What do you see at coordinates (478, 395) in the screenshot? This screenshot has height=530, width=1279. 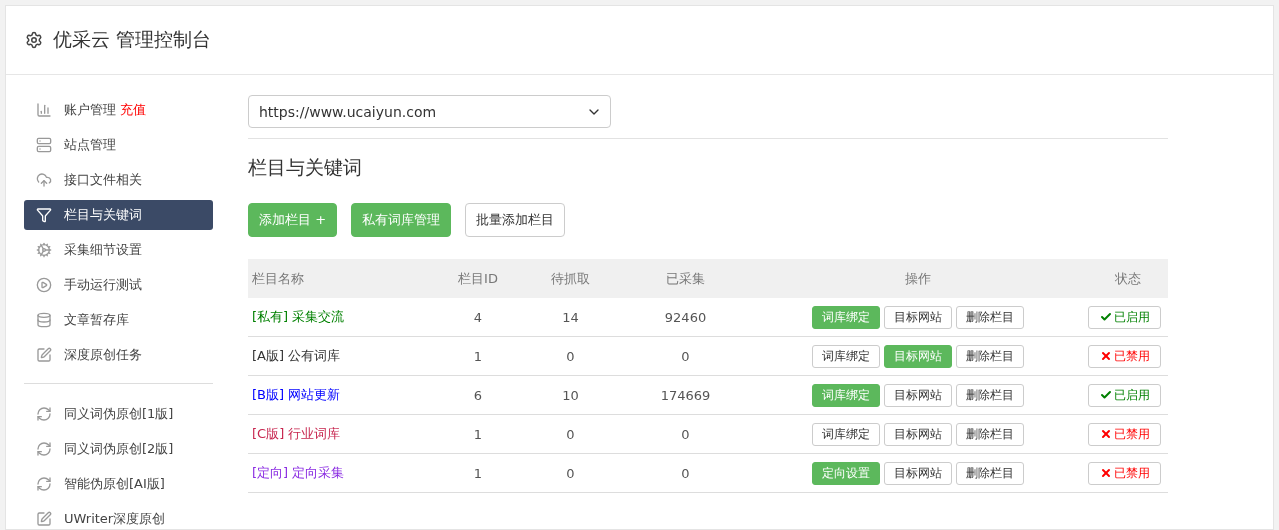 I see `table-cell-text: 6` at bounding box center [478, 395].